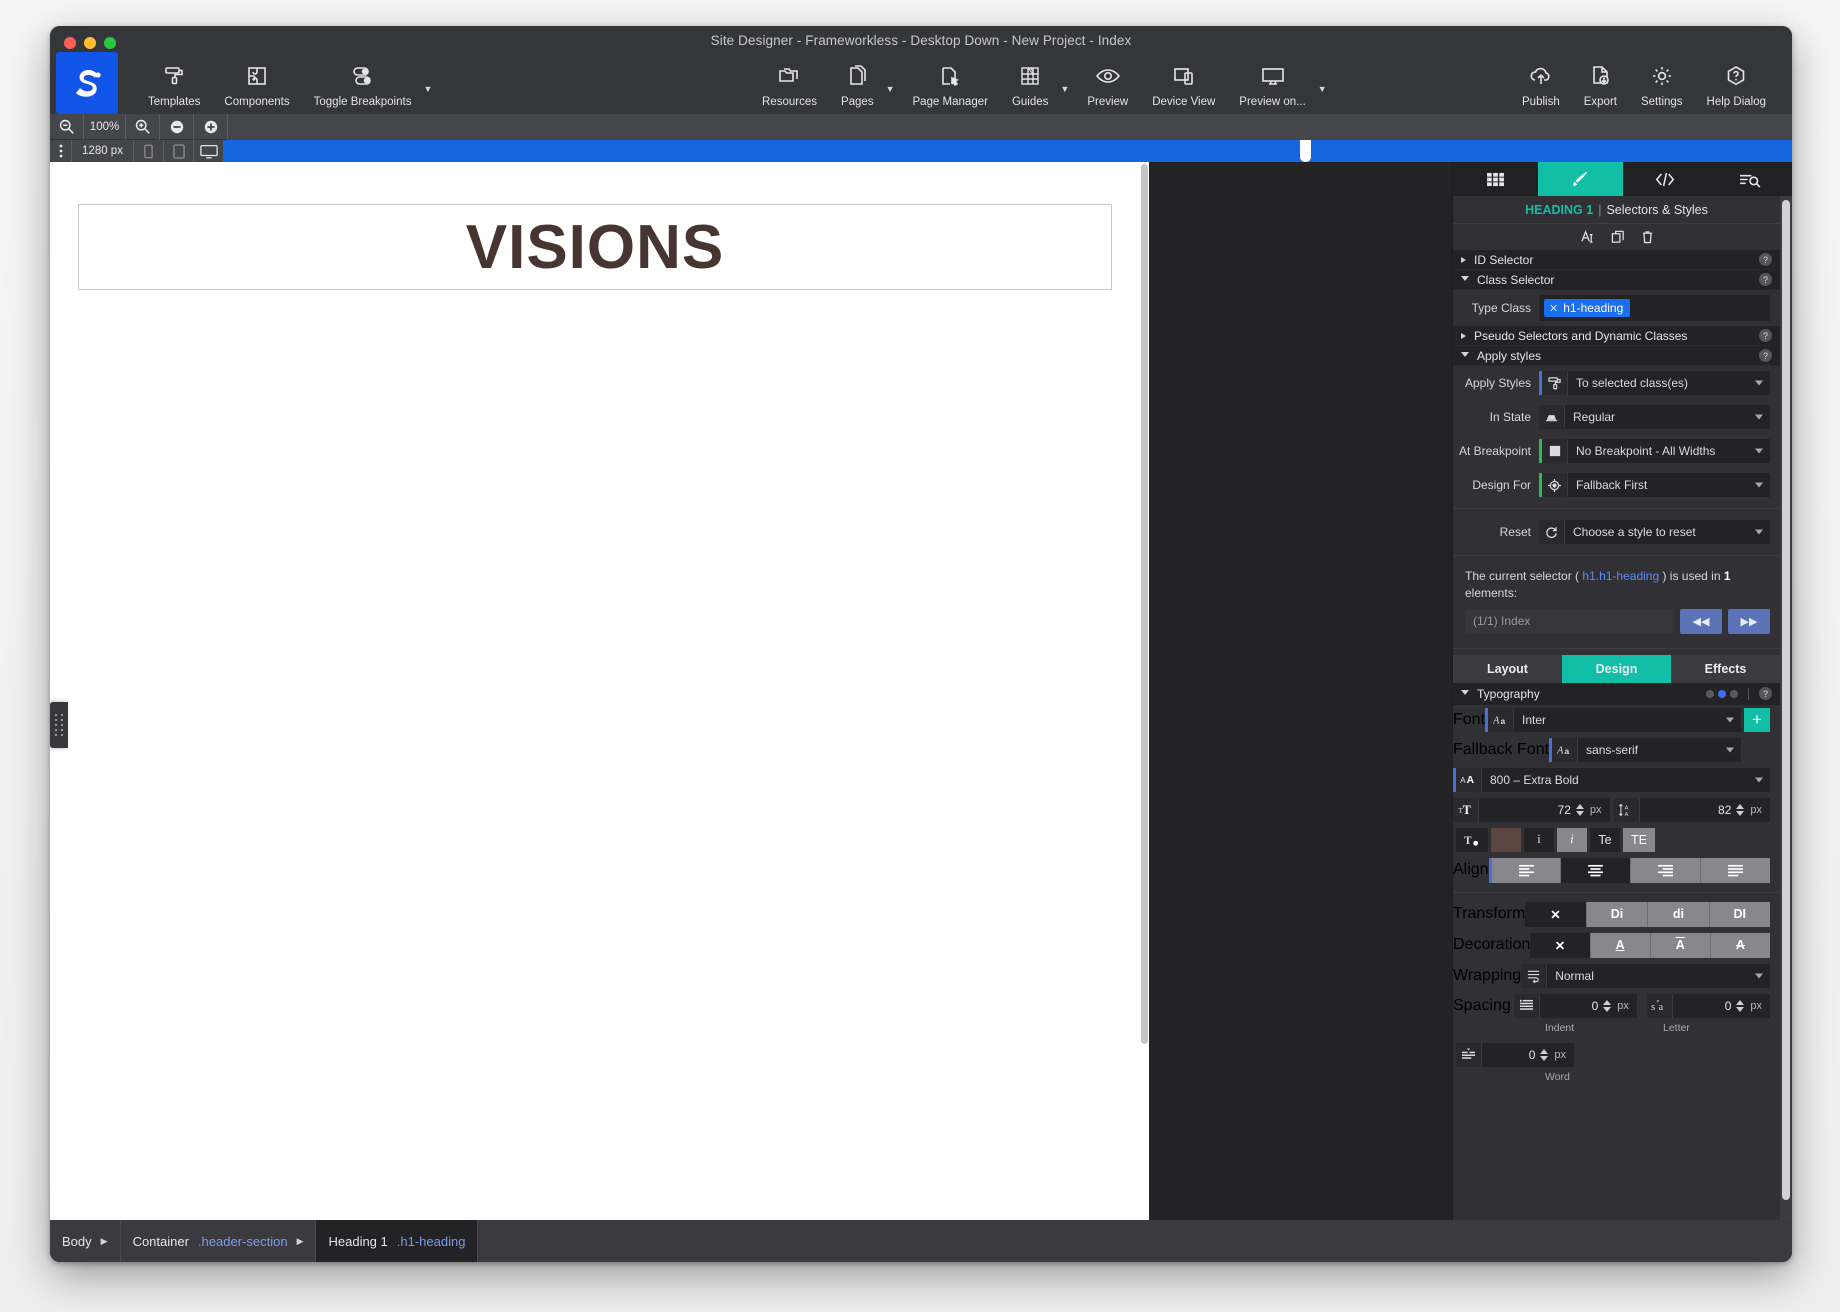 Image resolution: width=1840 pixels, height=1312 pixels. What do you see at coordinates (1506, 839) in the screenshot?
I see `text-color-swatch` at bounding box center [1506, 839].